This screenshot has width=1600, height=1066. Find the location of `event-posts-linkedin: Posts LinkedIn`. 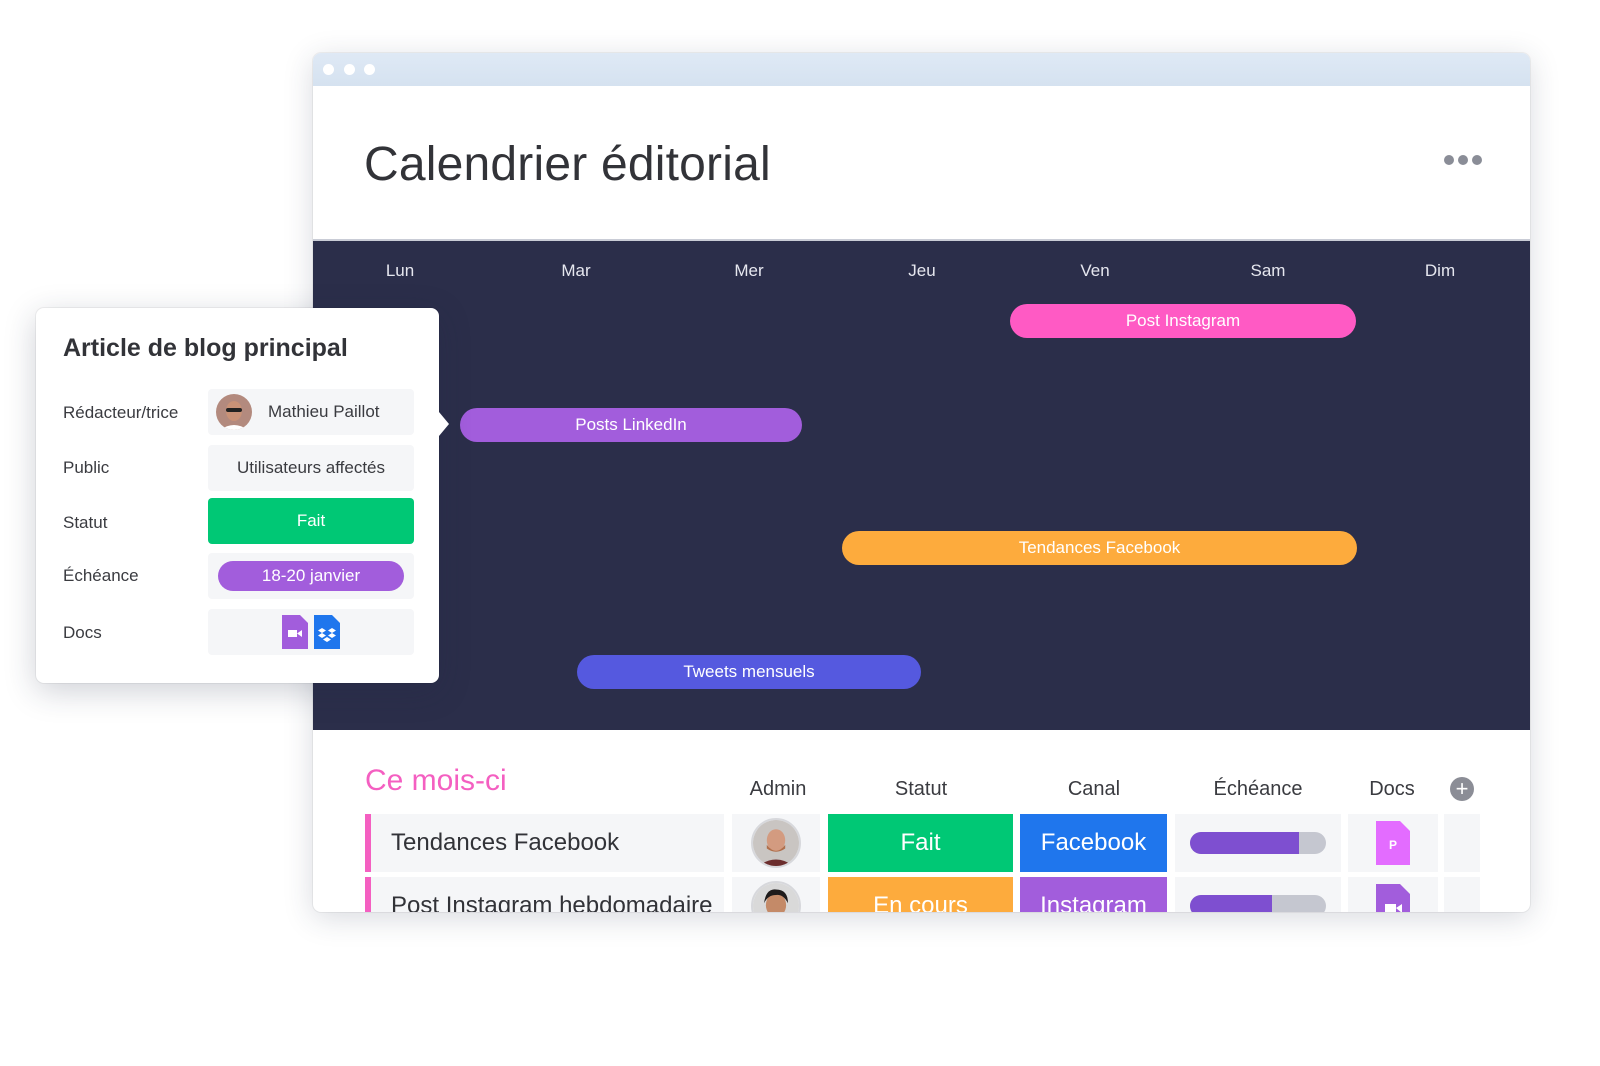

event-posts-linkedin: Posts LinkedIn is located at coordinates (631, 425).